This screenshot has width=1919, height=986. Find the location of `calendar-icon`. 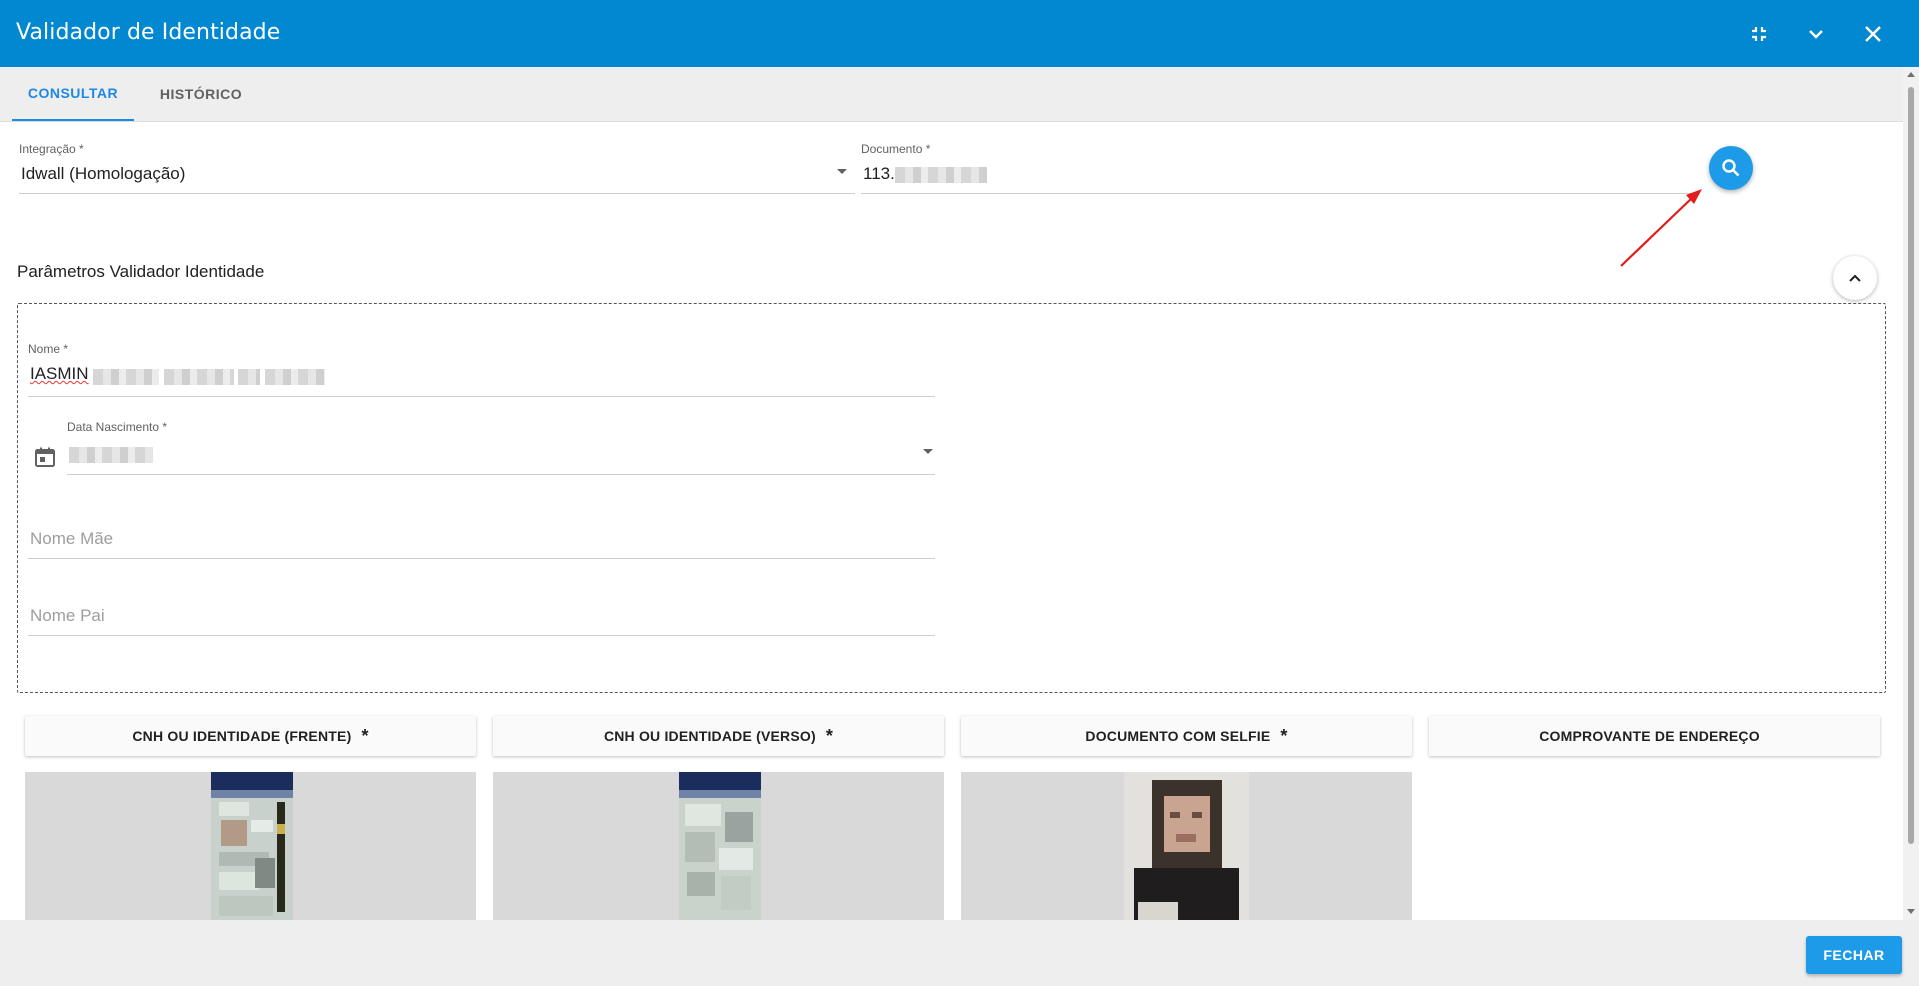

calendar-icon is located at coordinates (45, 459).